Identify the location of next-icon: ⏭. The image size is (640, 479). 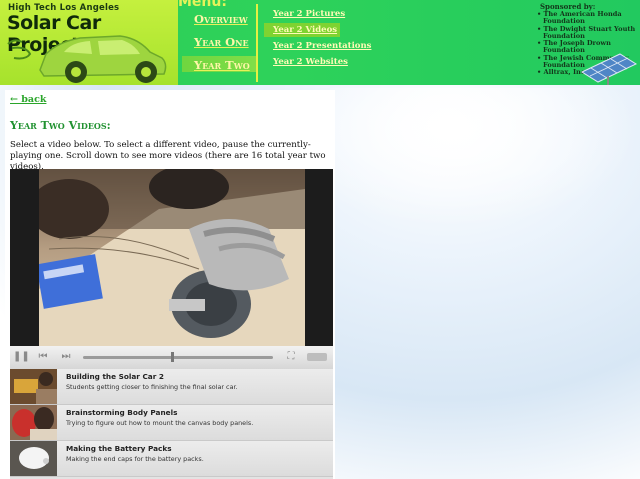
(66, 357).